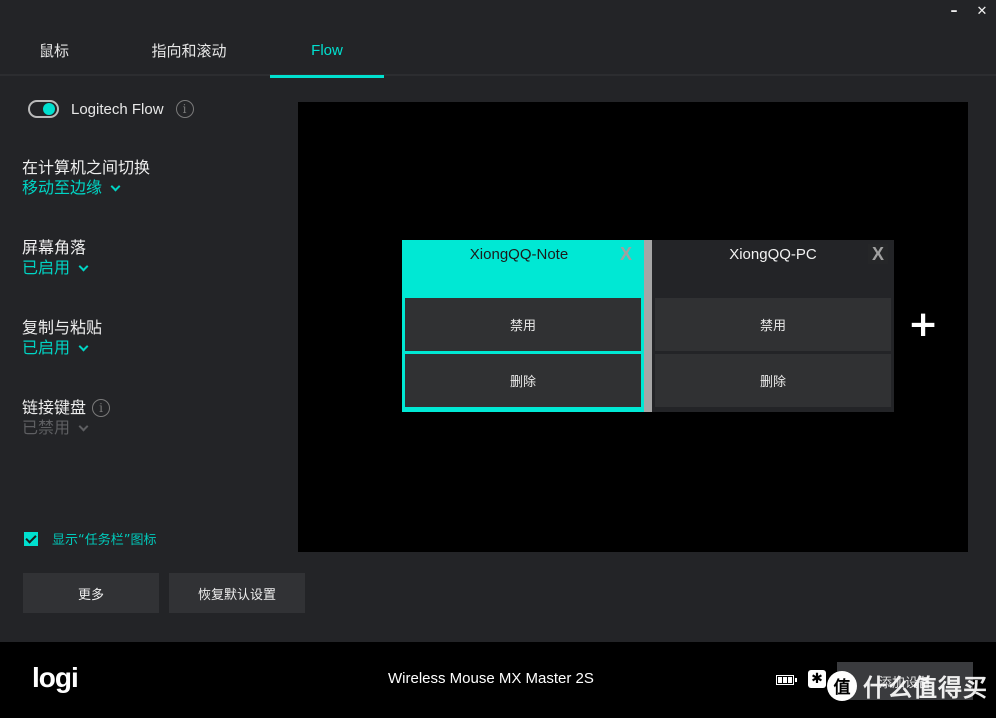 This screenshot has width=996, height=718. I want to click on tab-point-and-scroll: 指向和滚动, so click(189, 50).